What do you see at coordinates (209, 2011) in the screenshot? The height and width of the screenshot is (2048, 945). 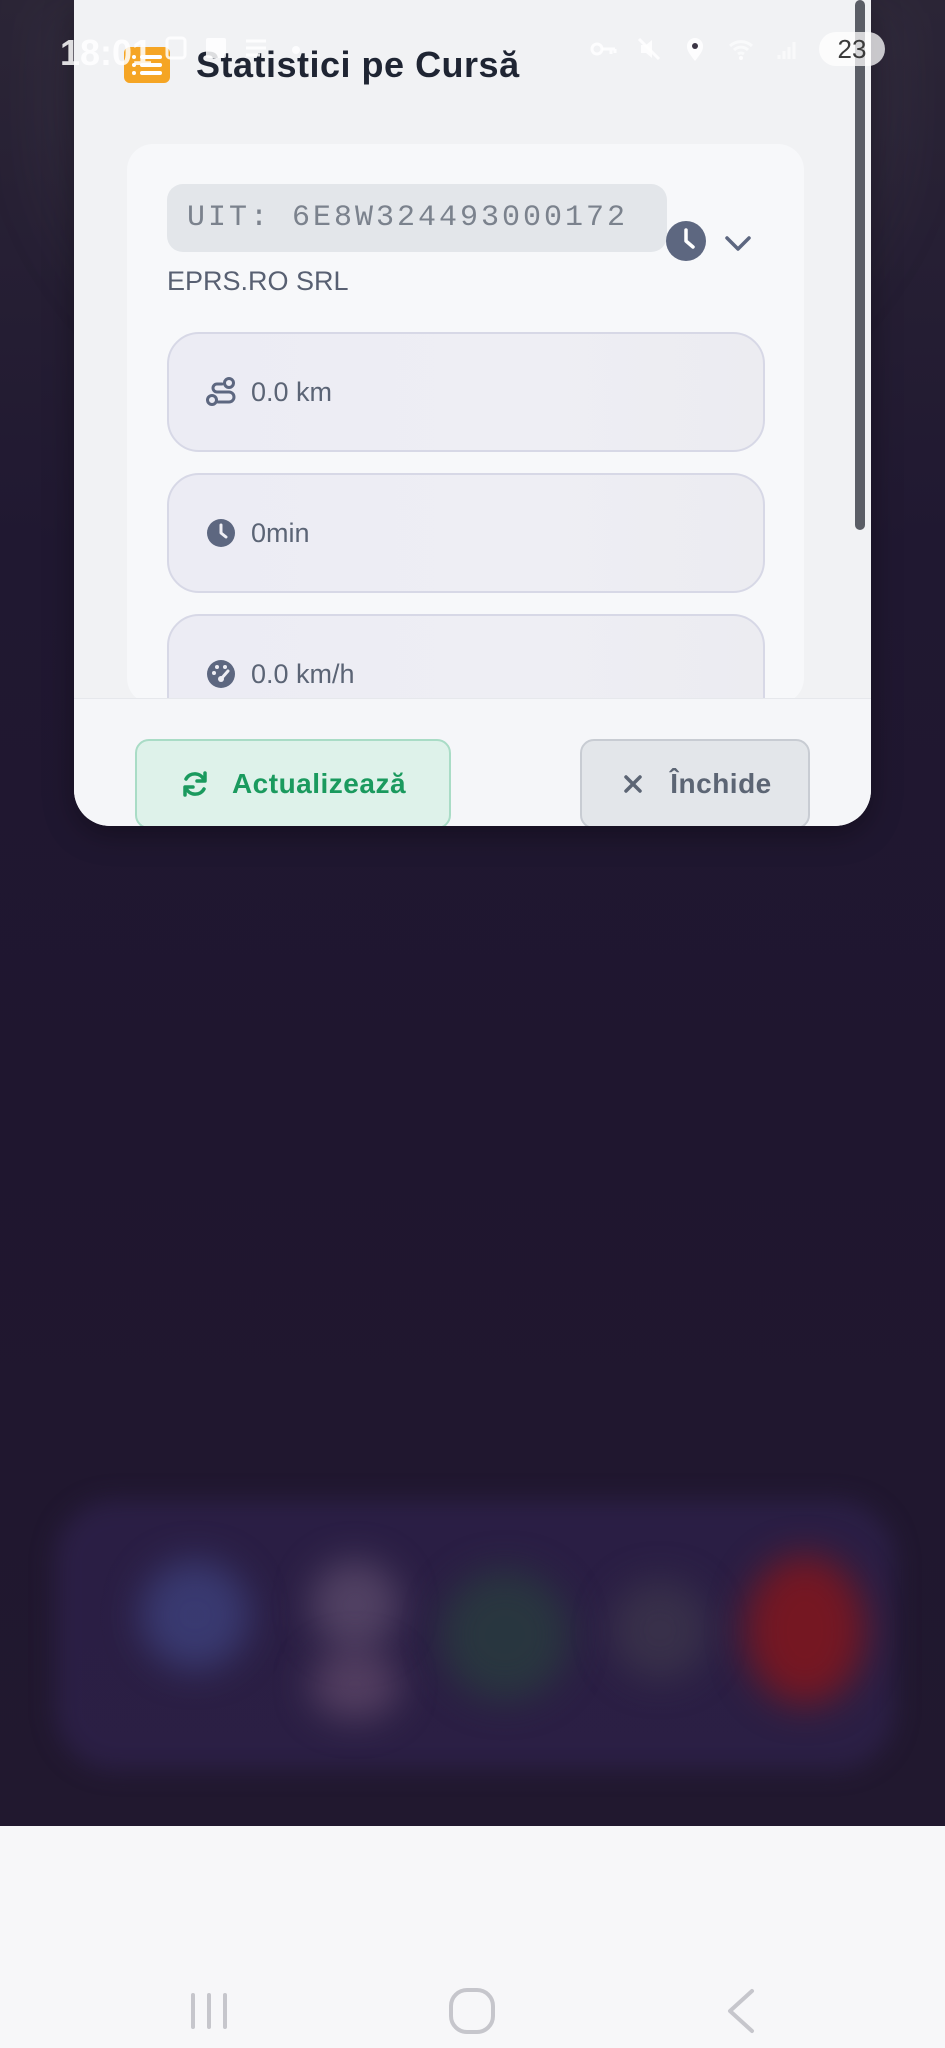 I see `recent-apps-icon` at bounding box center [209, 2011].